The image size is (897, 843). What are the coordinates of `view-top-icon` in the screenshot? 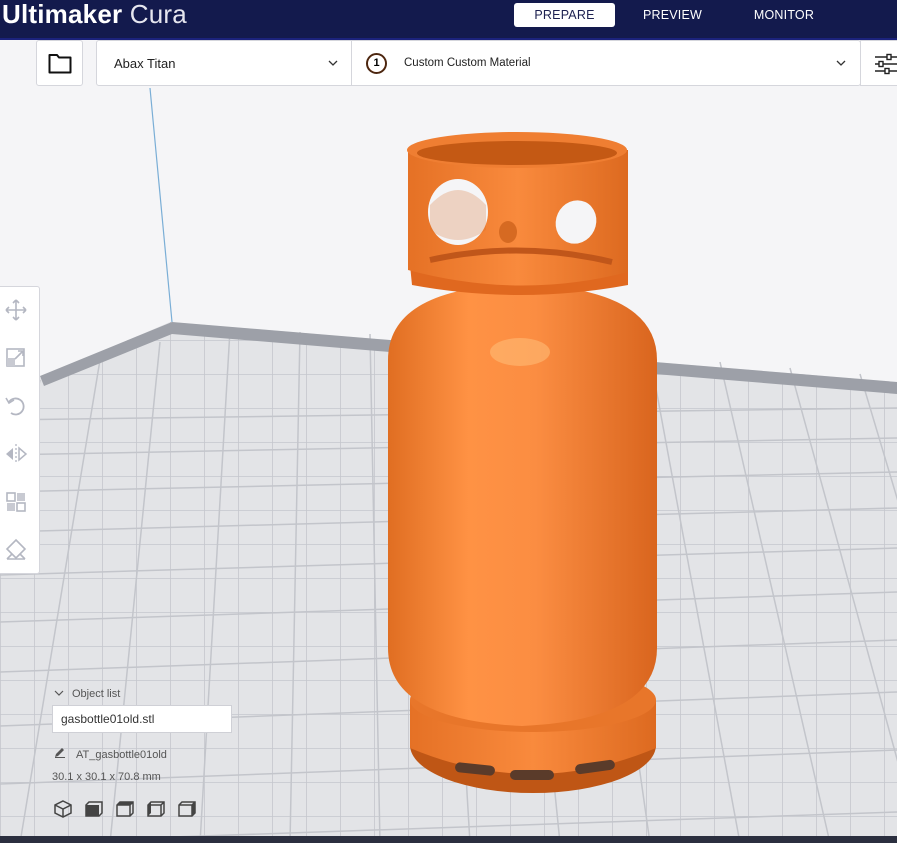 It's located at (125, 809).